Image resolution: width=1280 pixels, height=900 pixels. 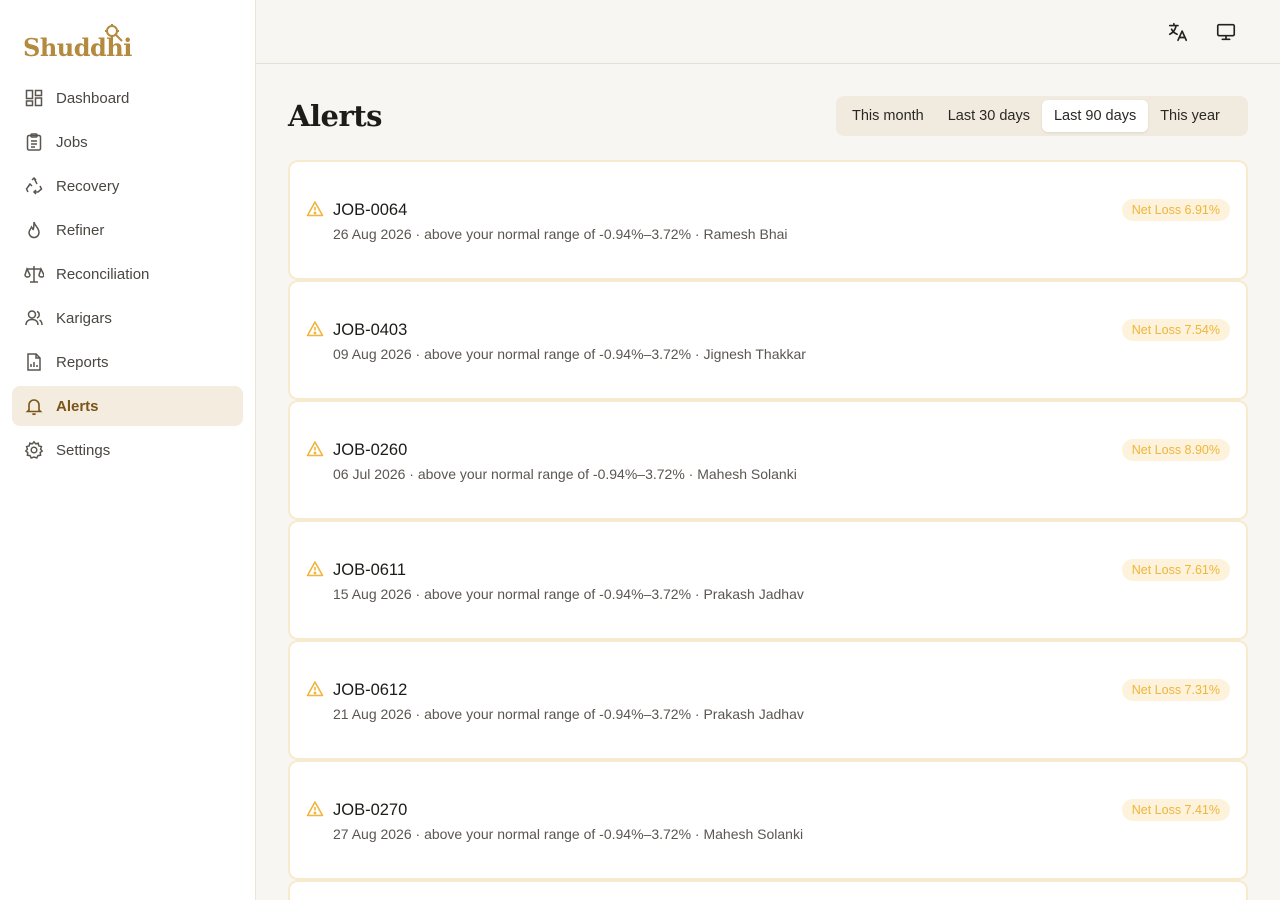 I want to click on sidebar-item-label: Alerts, so click(x=77, y=406).